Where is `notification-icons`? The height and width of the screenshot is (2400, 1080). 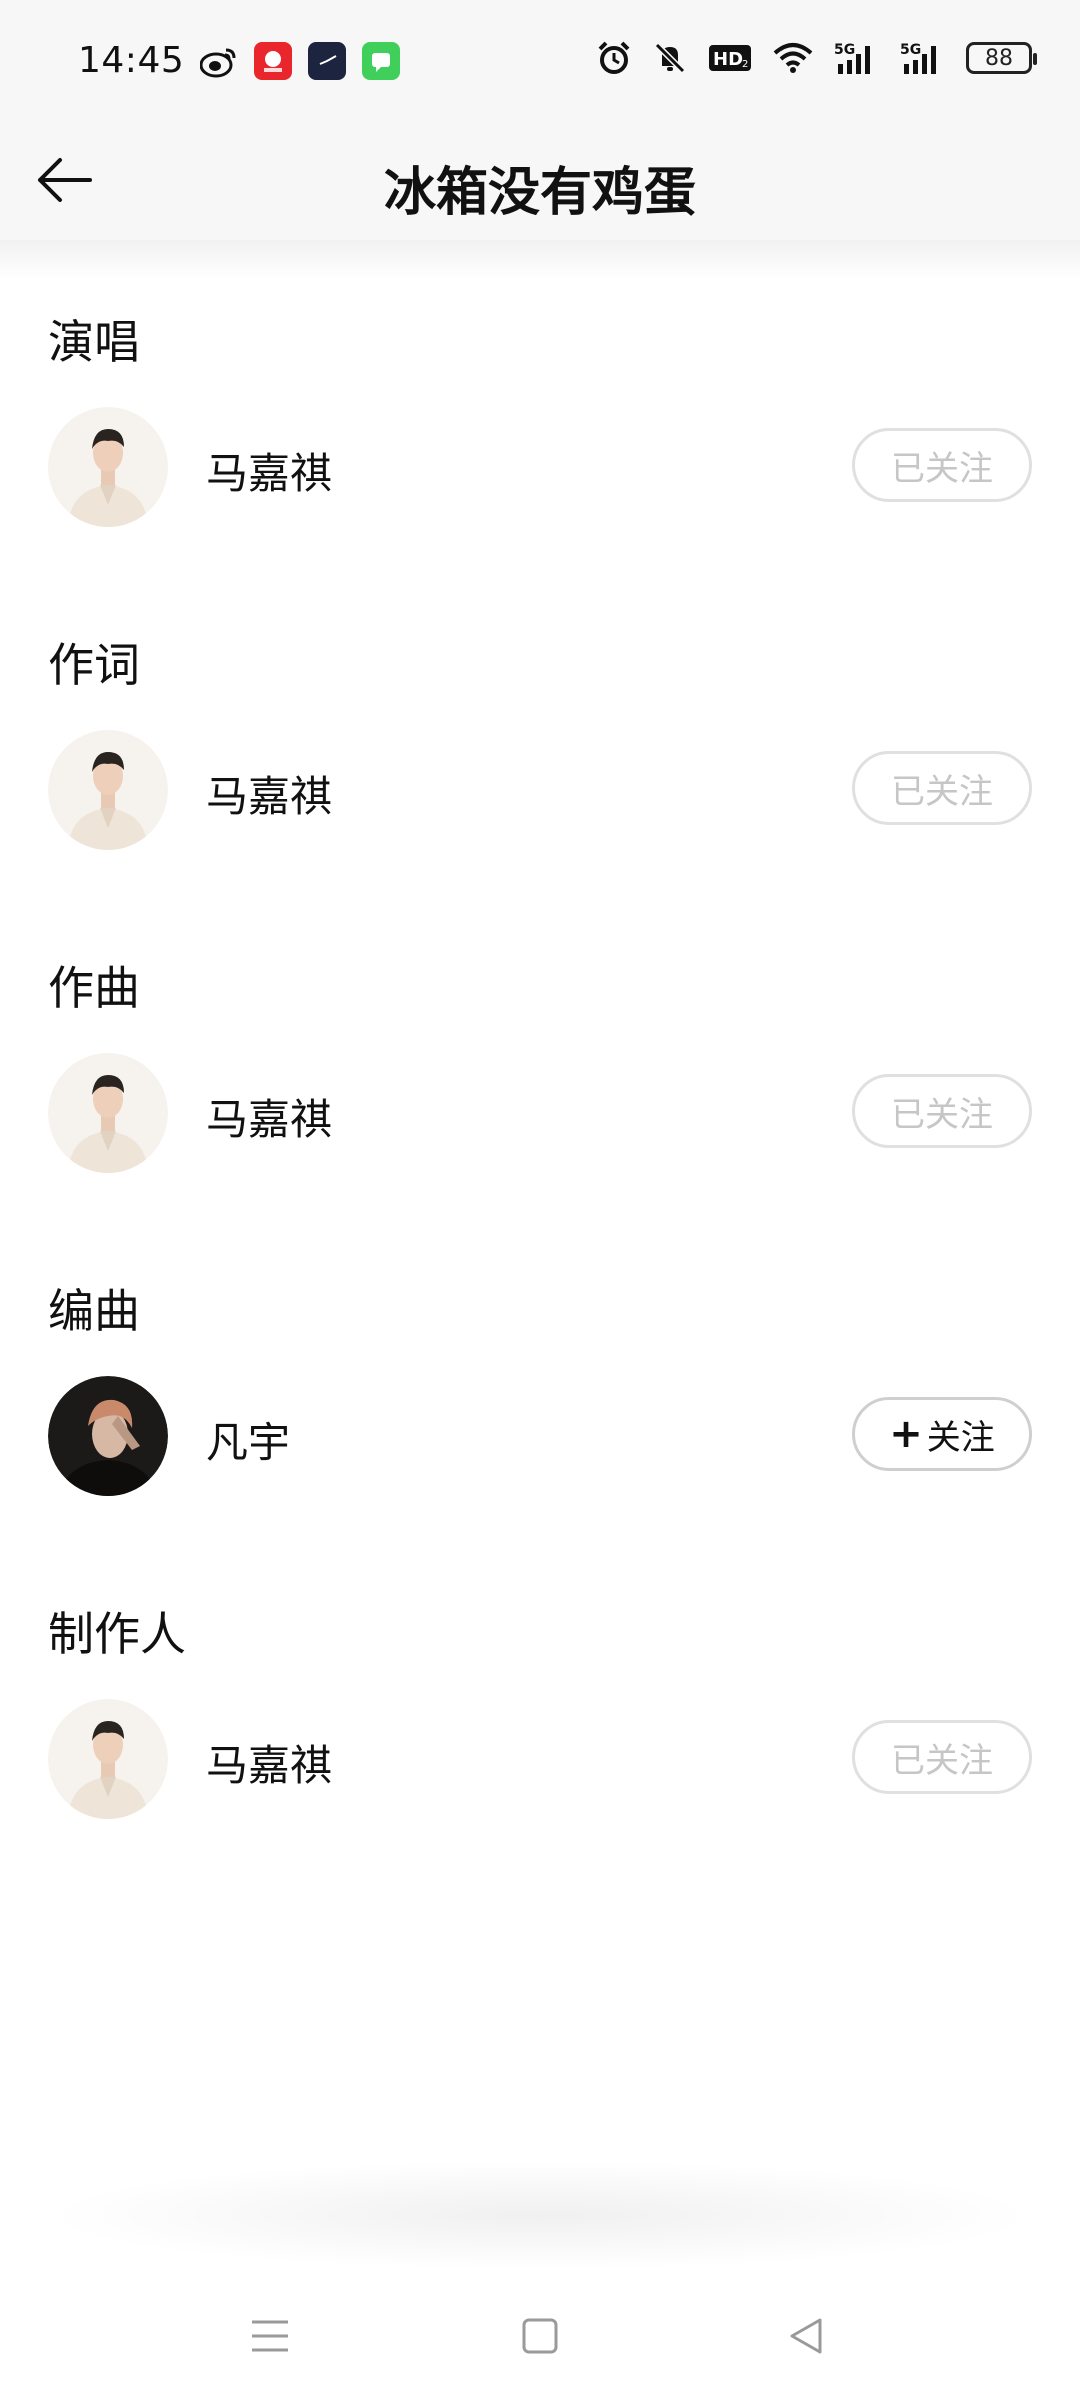
notification-icons is located at coordinates (300, 61).